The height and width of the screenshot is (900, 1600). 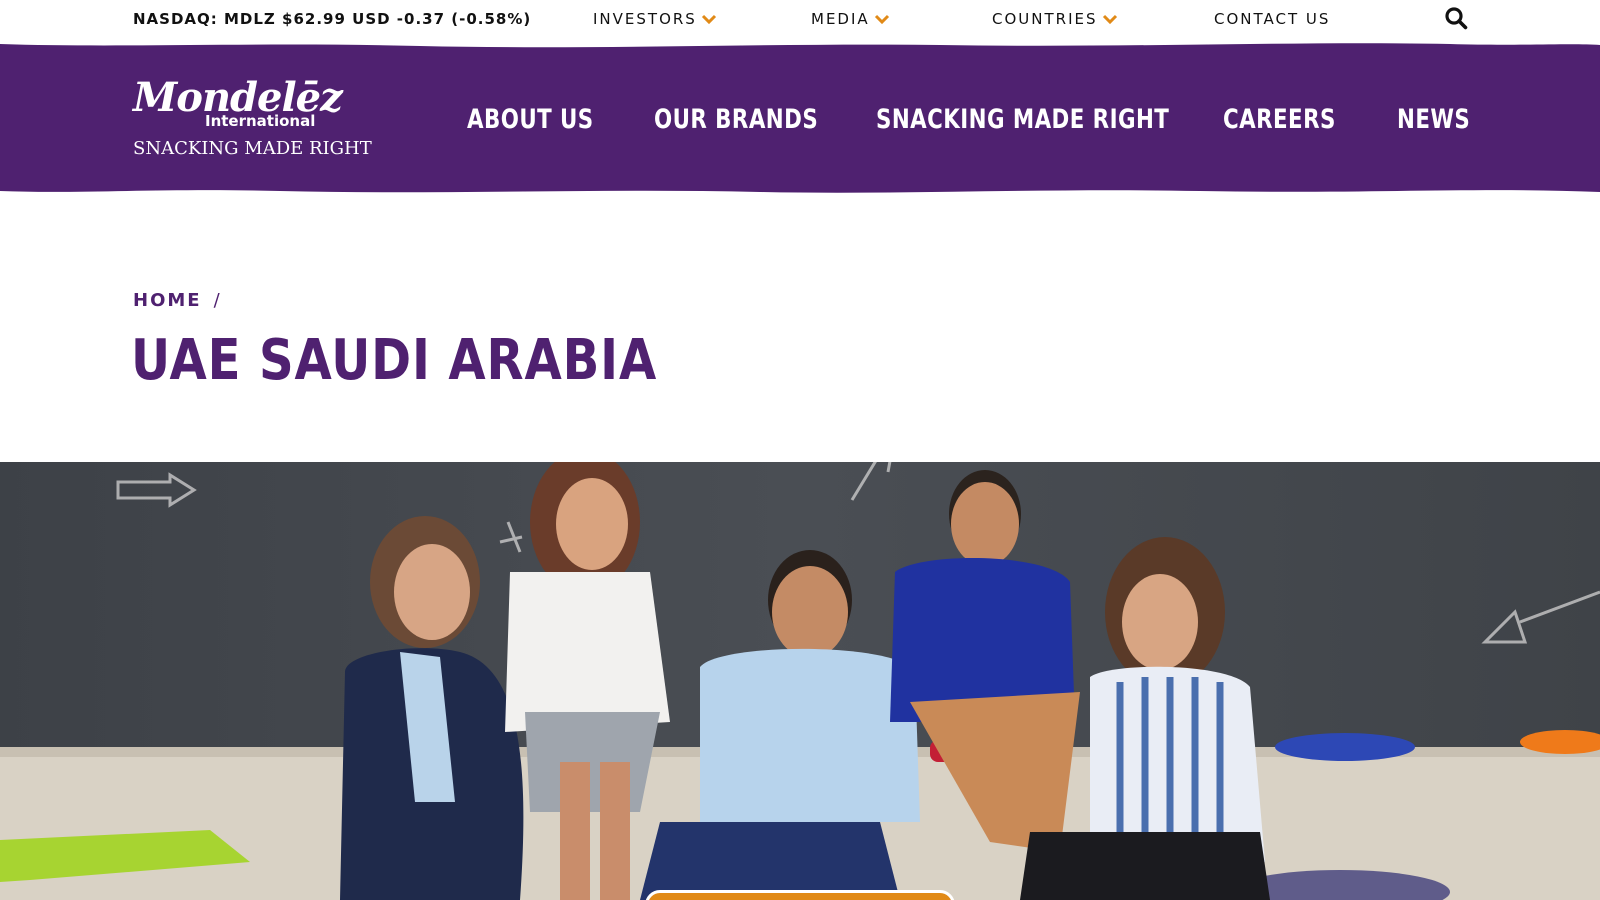 What do you see at coordinates (800, 895) in the screenshot?
I see `cta-button-peek` at bounding box center [800, 895].